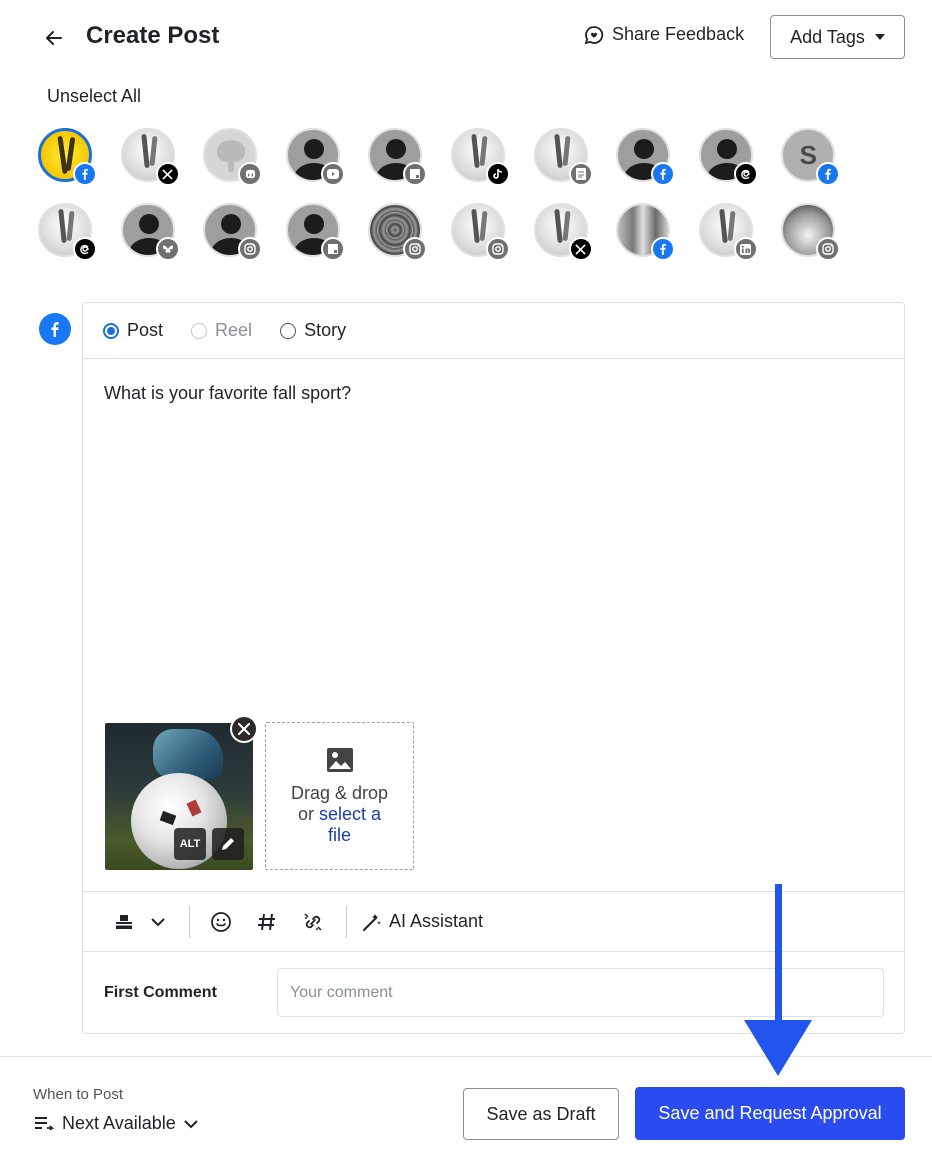  I want to click on mastodon-icon, so click(250, 174).